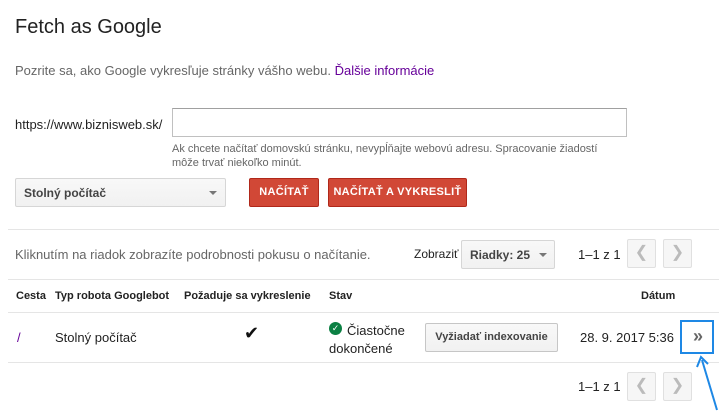 The width and height of the screenshot is (727, 412). I want to click on row-date: 28. 9. 2017 5:36, so click(627, 337).